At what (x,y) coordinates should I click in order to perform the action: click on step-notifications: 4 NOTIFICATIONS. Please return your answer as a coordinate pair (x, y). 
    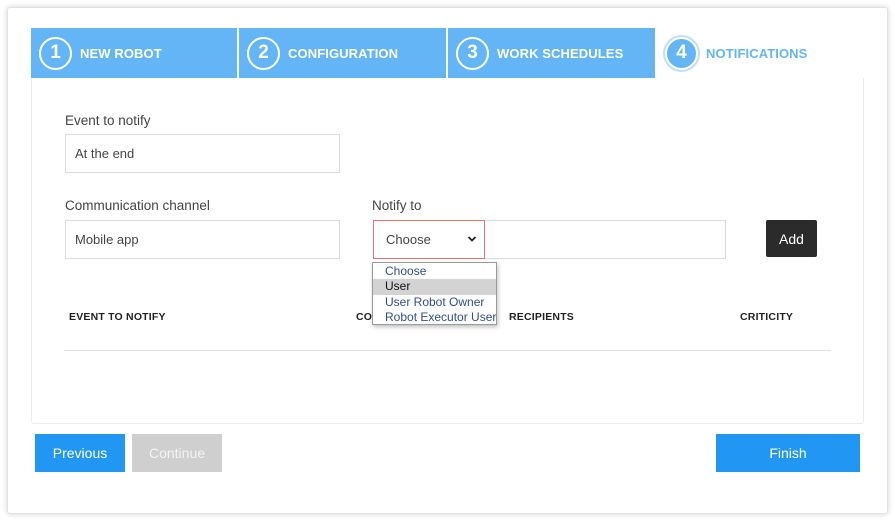
    Looking at the image, I should click on (760, 53).